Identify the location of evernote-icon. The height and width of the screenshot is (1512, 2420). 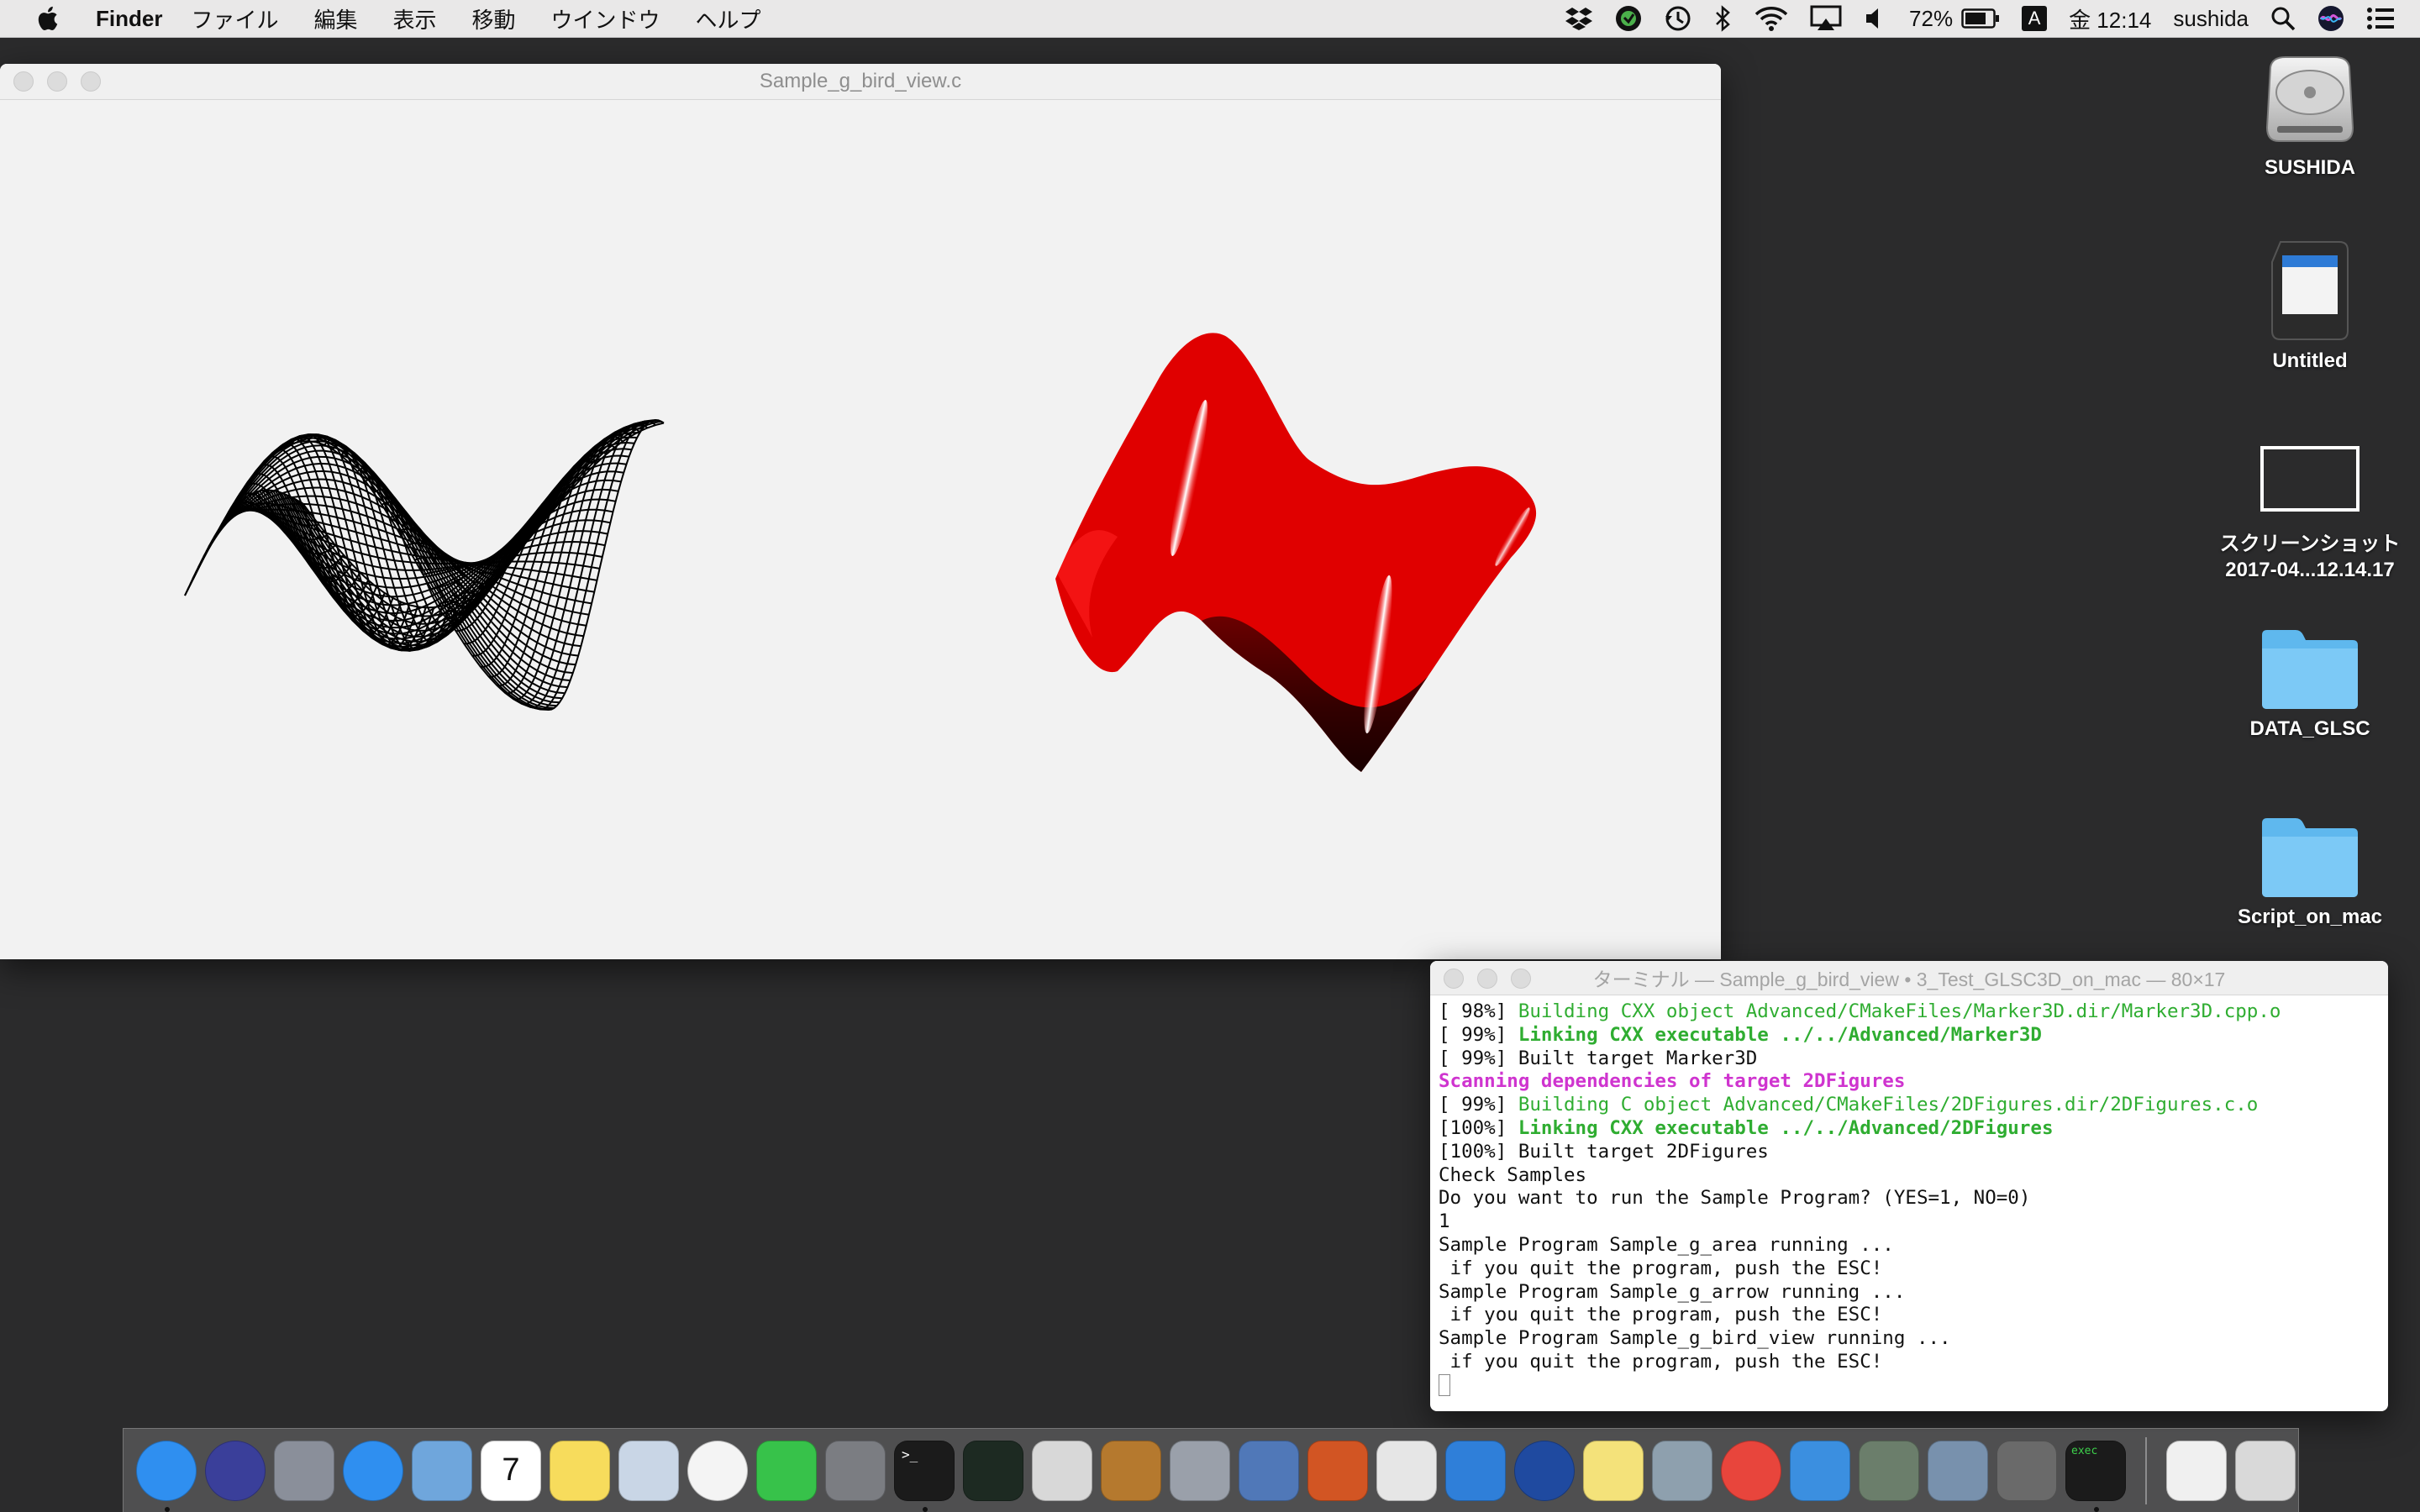
(1628, 18).